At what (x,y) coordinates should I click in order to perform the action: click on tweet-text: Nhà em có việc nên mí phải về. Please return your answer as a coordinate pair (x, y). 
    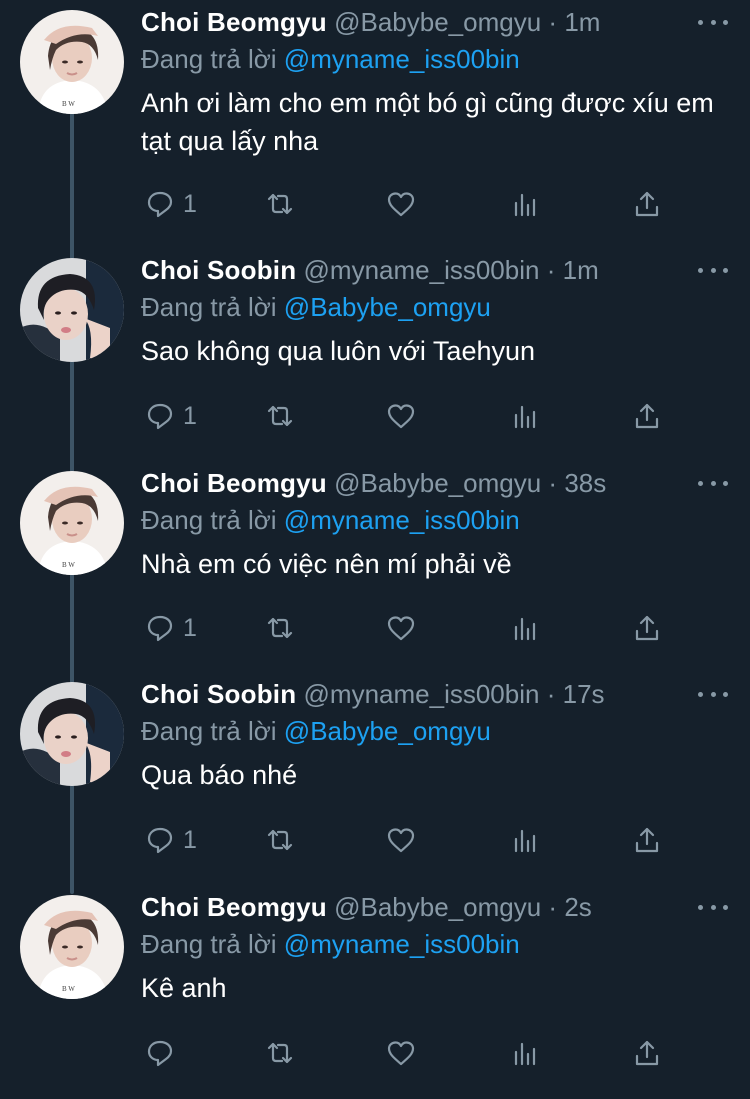
    Looking at the image, I should click on (326, 564).